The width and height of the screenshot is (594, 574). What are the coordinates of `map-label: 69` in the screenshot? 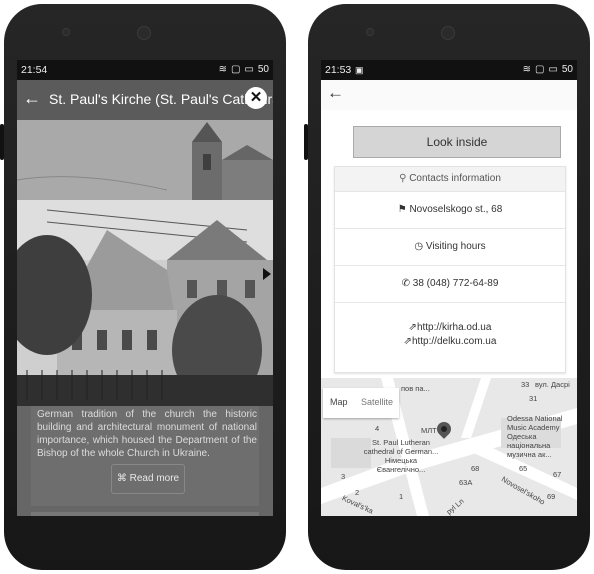 It's located at (551, 496).